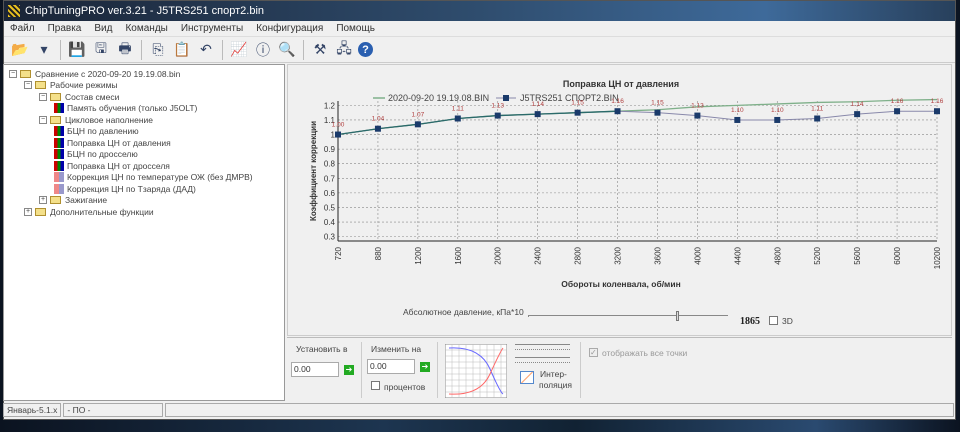  What do you see at coordinates (425, 367) in the screenshot?
I see `apply-change-button: ➔` at bounding box center [425, 367].